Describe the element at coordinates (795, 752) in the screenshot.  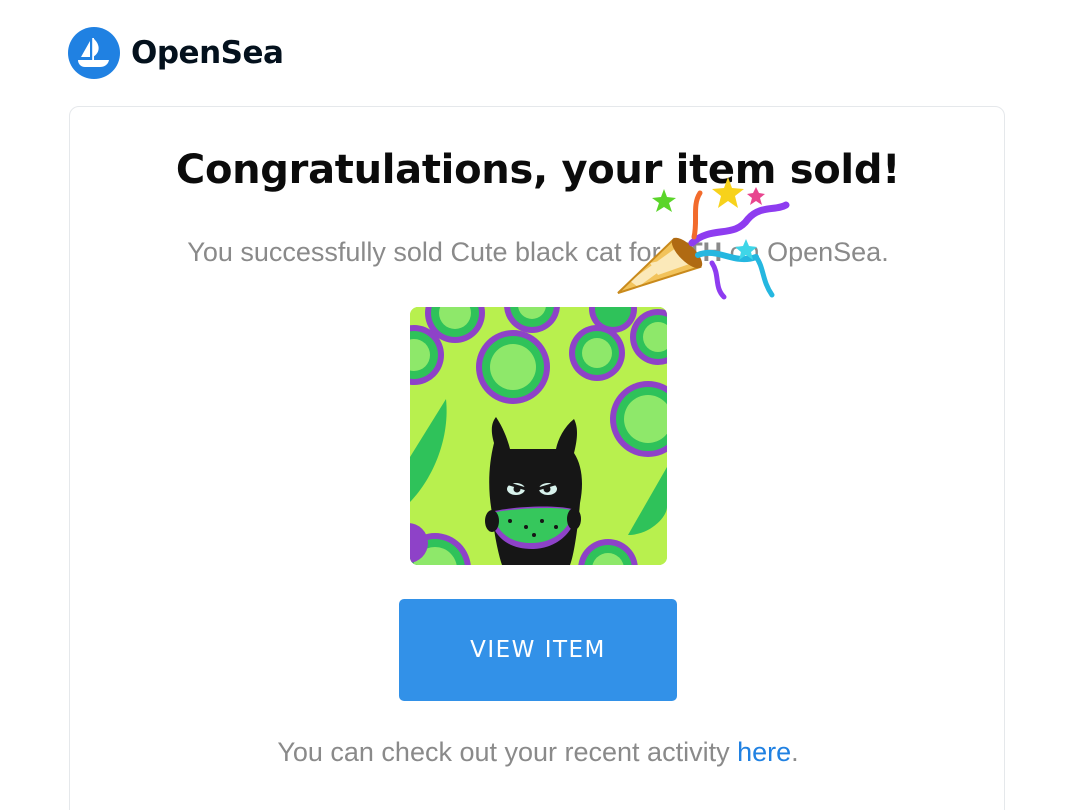
I see `activity-message-suffix: .` at that location.